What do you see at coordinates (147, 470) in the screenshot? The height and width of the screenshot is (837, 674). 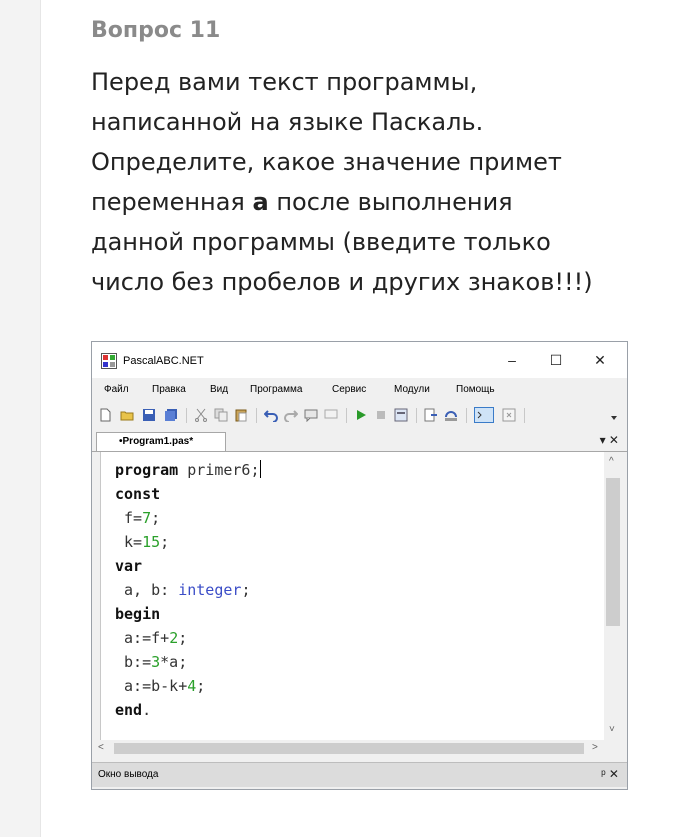 I see `code-keyword: program` at bounding box center [147, 470].